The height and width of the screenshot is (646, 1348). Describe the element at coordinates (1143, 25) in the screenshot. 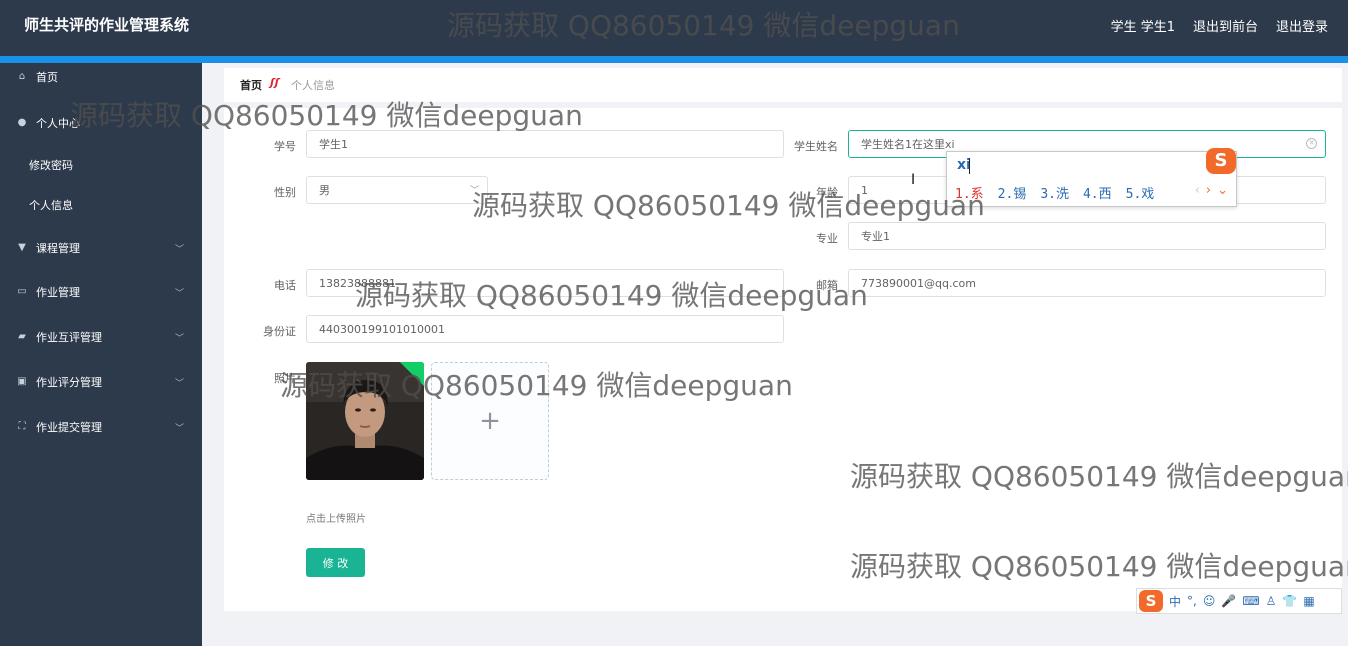

I see `current-user: 学生 学生1` at that location.